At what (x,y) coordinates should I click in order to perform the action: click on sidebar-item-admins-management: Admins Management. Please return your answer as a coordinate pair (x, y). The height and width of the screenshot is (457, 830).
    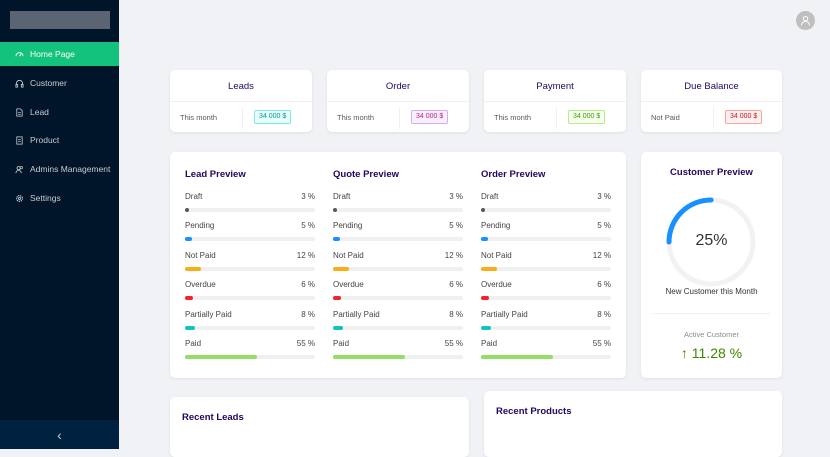
    Looking at the image, I should click on (59, 169).